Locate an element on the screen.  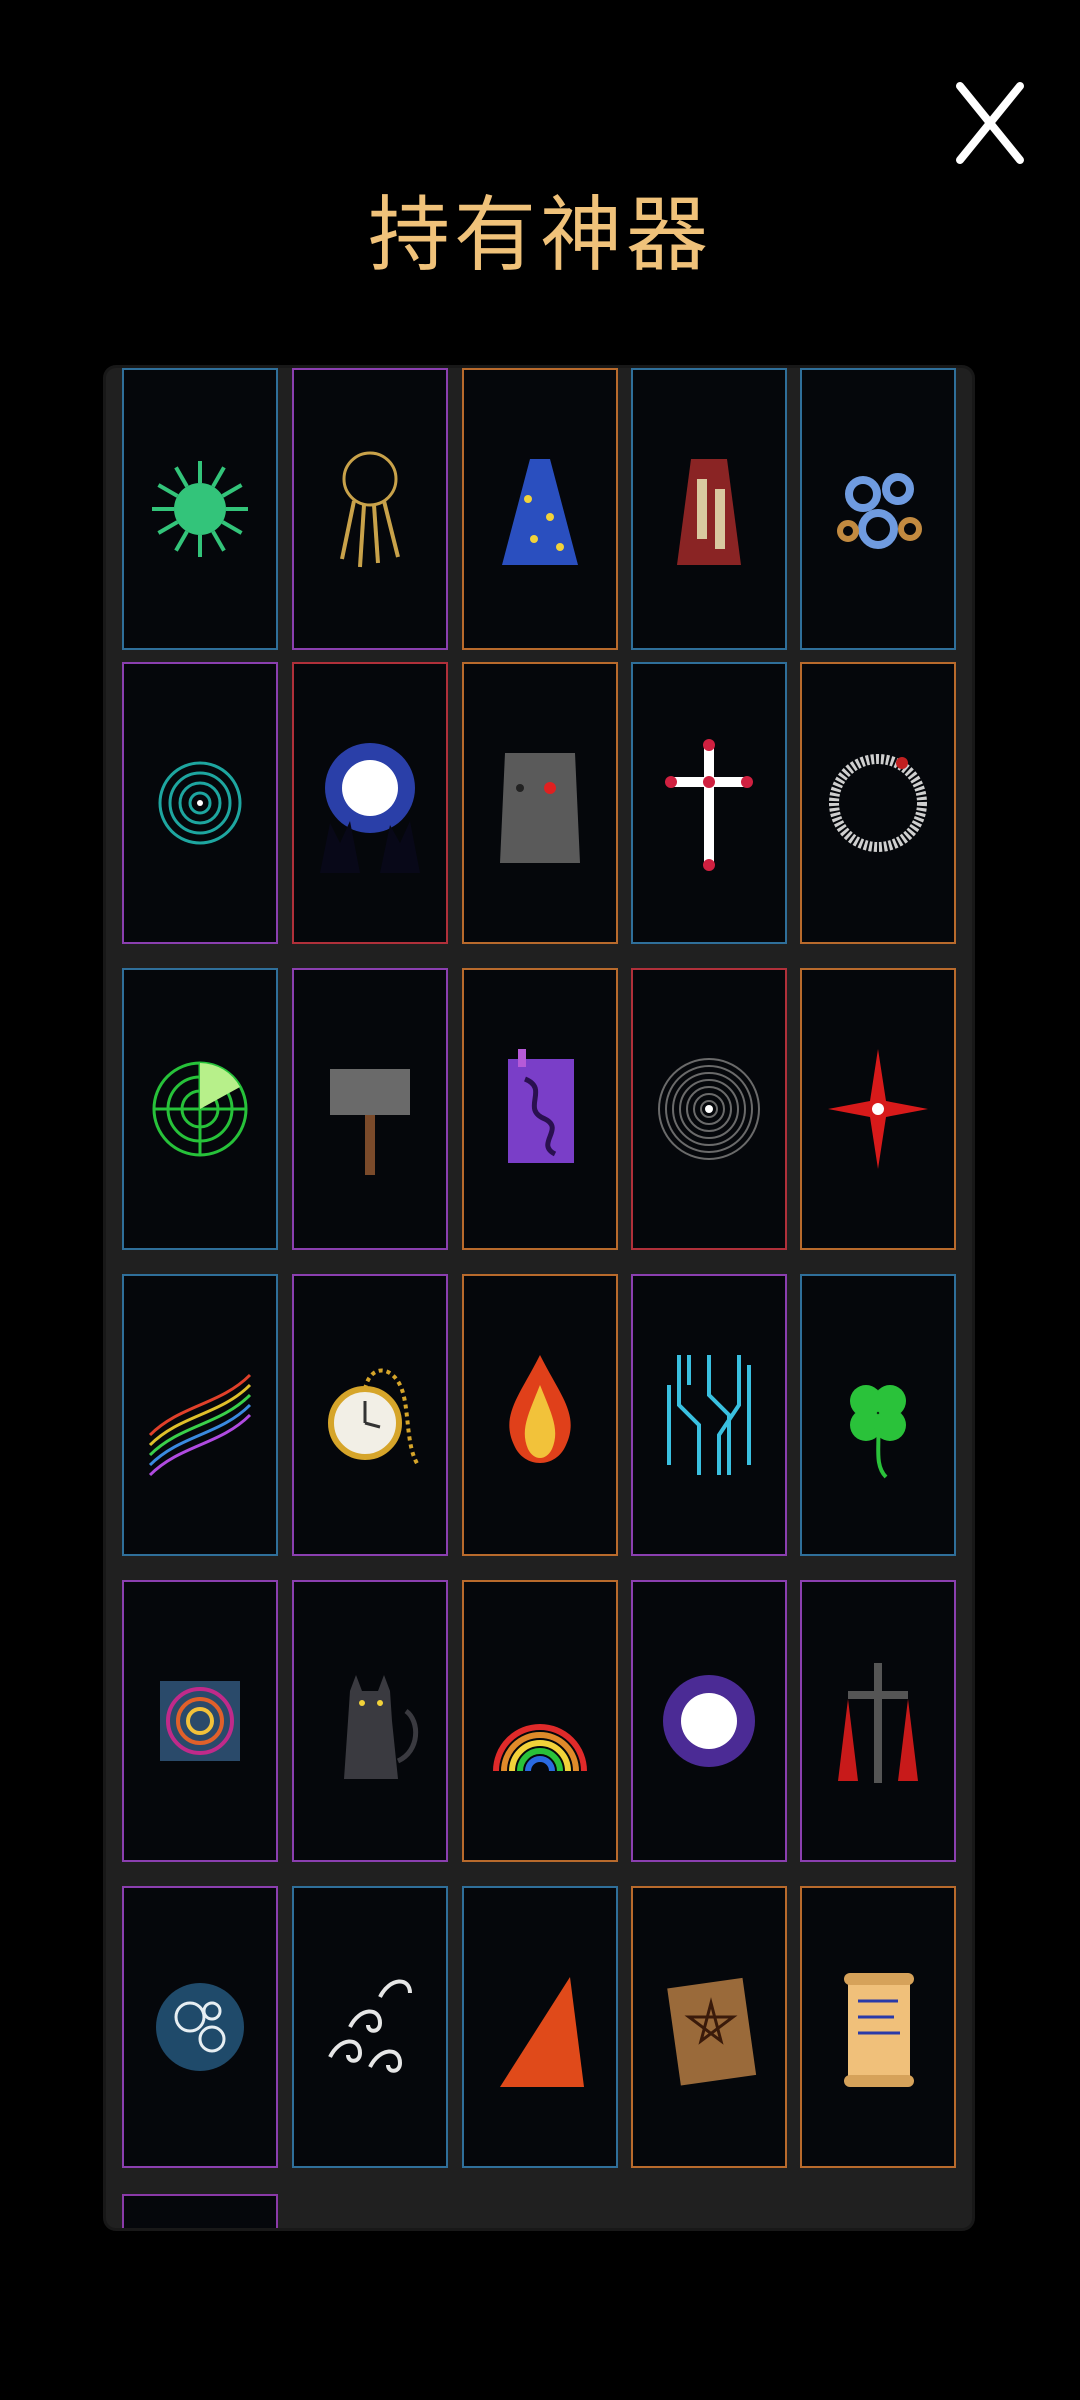
swirl-orb-icon is located at coordinates (200, 2027).